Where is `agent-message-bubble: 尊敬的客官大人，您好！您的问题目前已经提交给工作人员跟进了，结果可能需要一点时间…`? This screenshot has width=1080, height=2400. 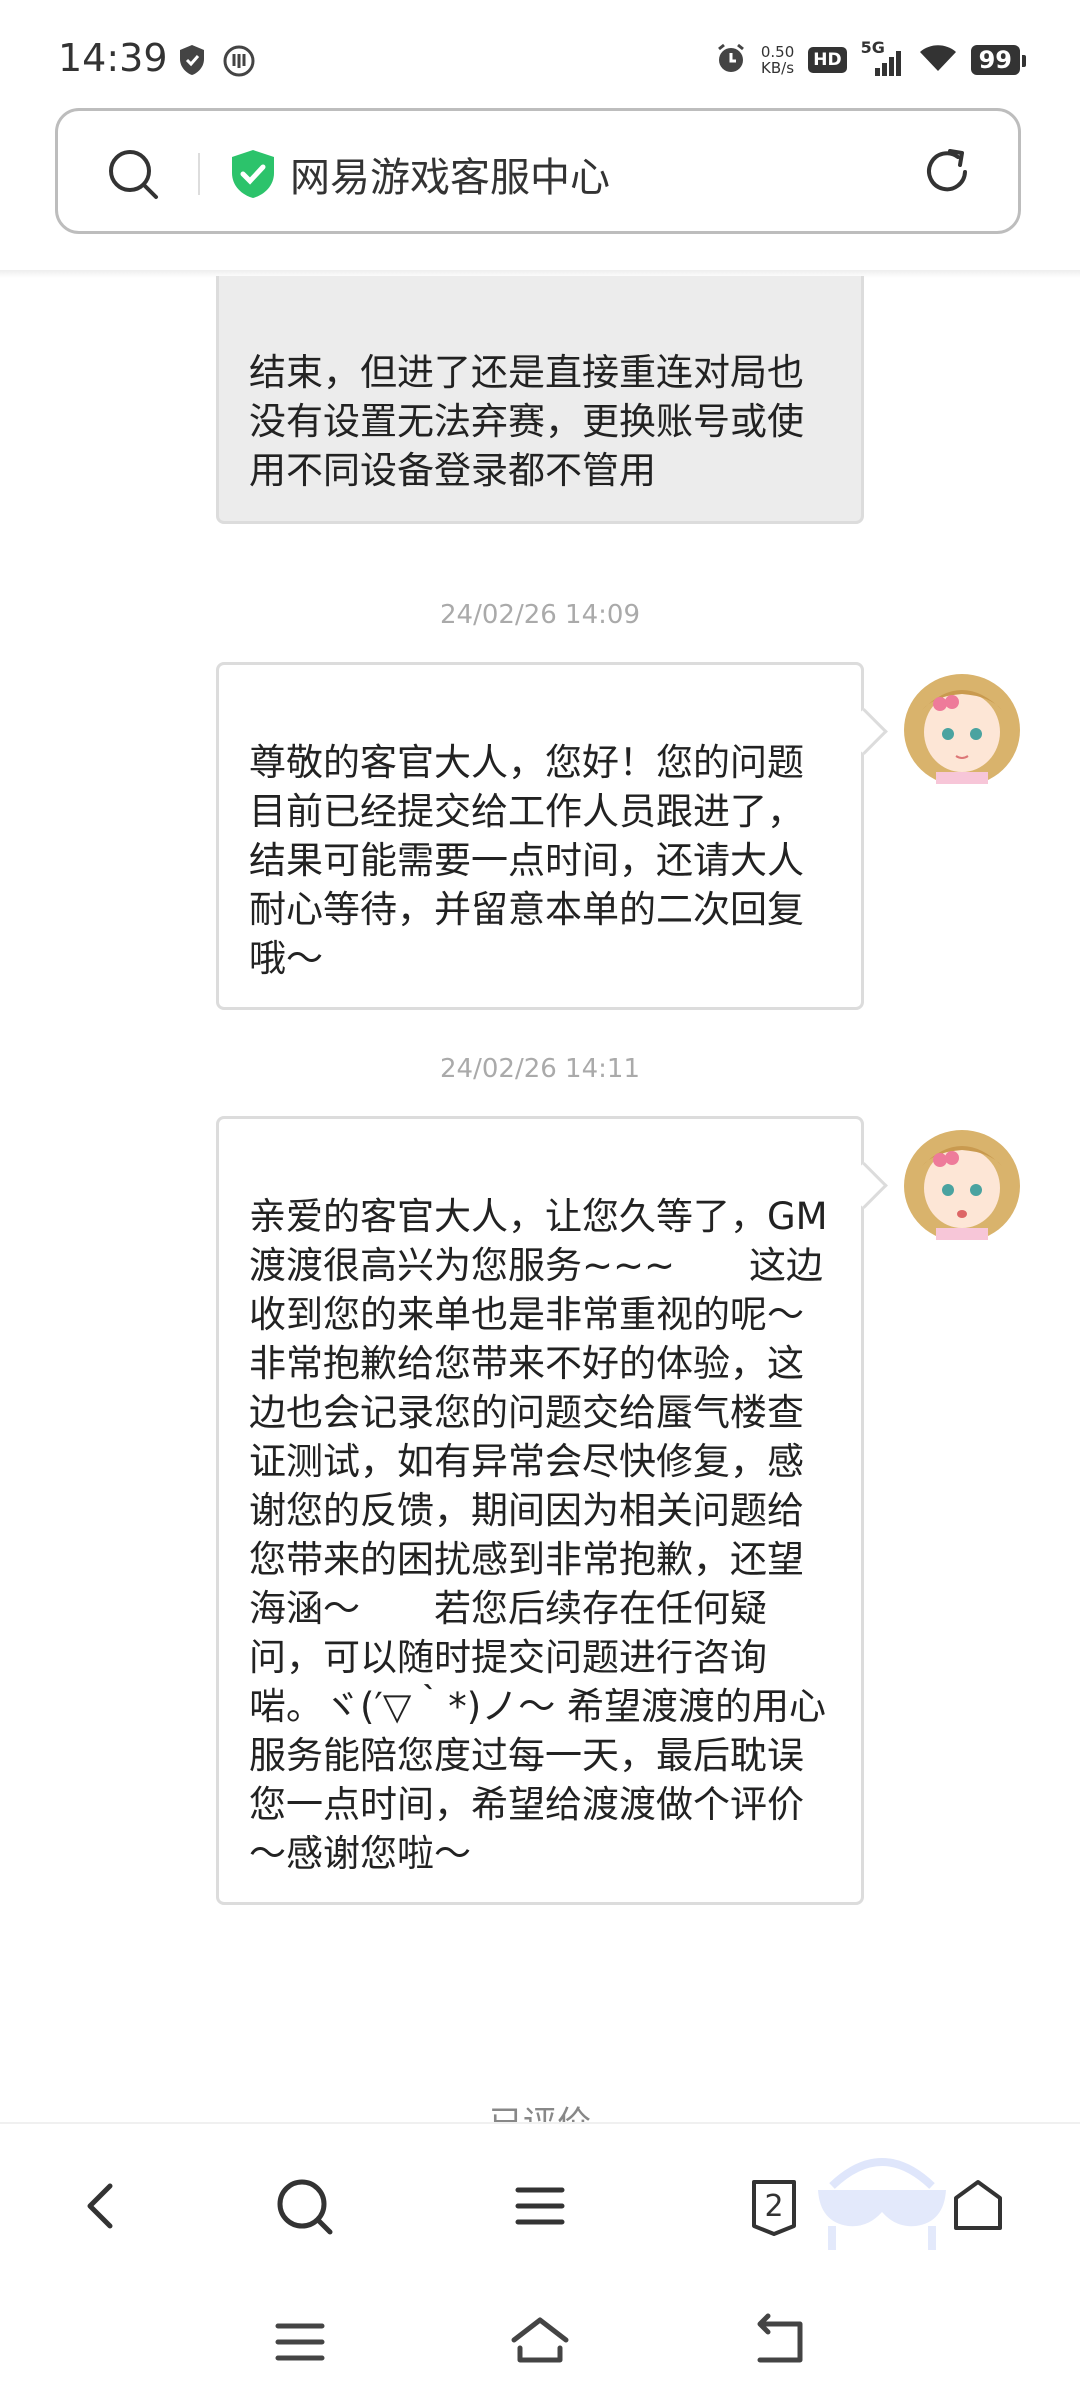
agent-message-bubble: 尊敬的客官大人，您好！您的问题目前已经提交给工作人员跟进了，结果可能需要一点时间… is located at coordinates (540, 836).